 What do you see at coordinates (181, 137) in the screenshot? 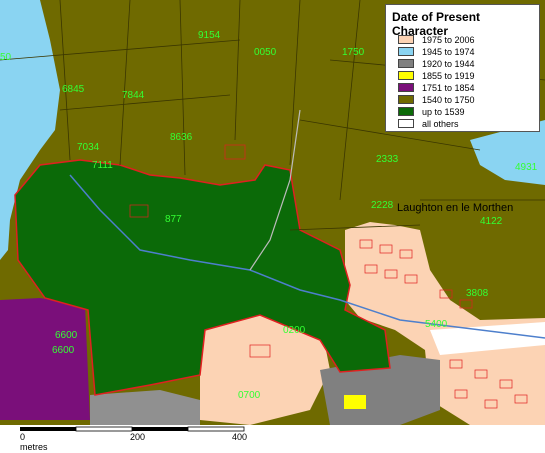
I see `parcel-label: 8636` at bounding box center [181, 137].